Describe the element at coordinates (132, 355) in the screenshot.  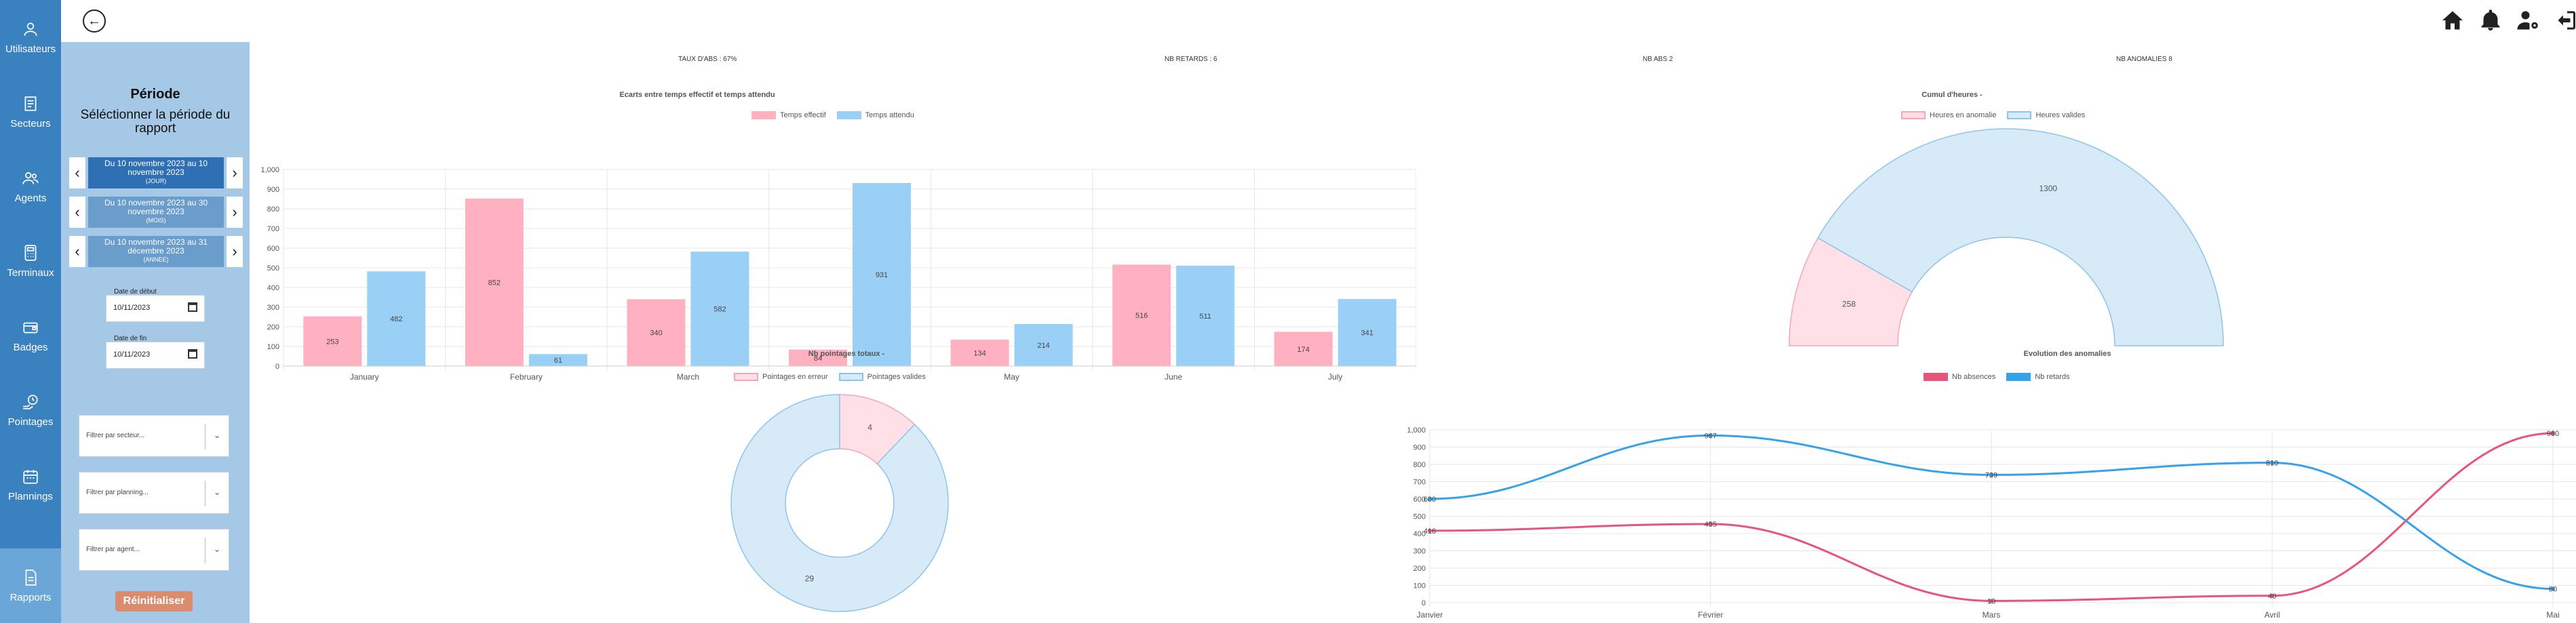
I see `end-date-value: 10/11/2023` at that location.